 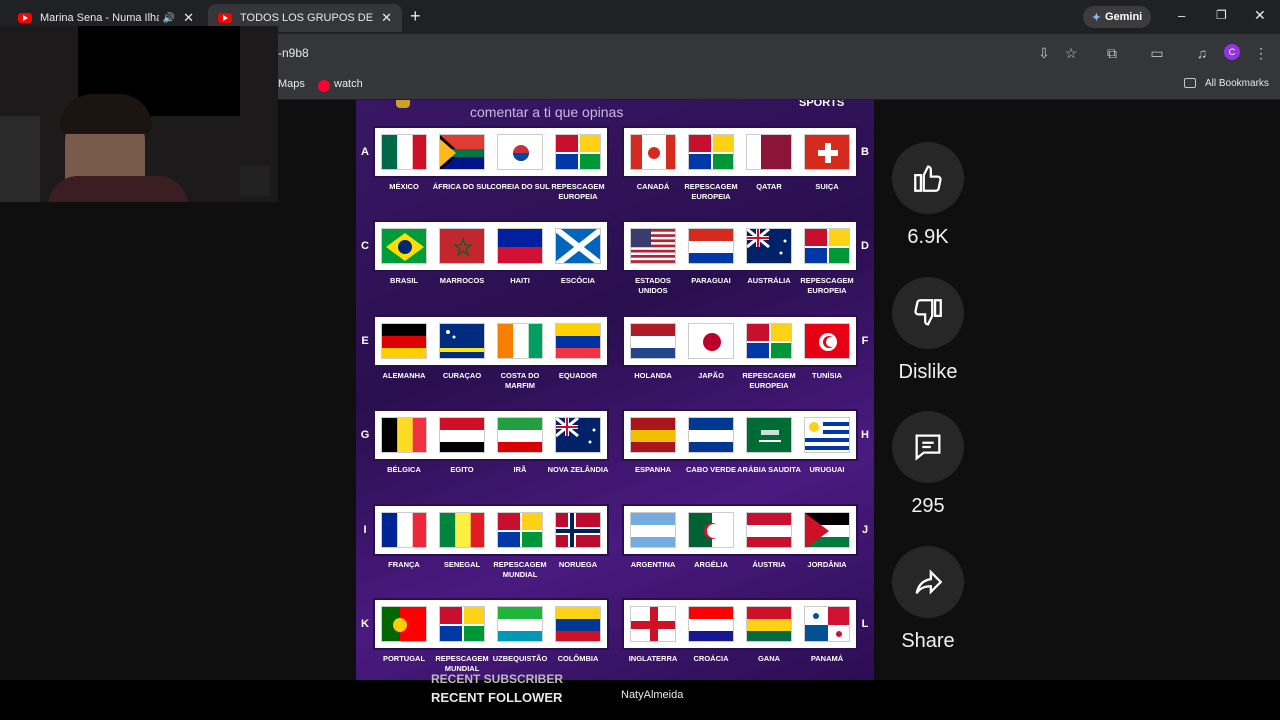 I want to click on country-name: EQUADOR, so click(x=578, y=375).